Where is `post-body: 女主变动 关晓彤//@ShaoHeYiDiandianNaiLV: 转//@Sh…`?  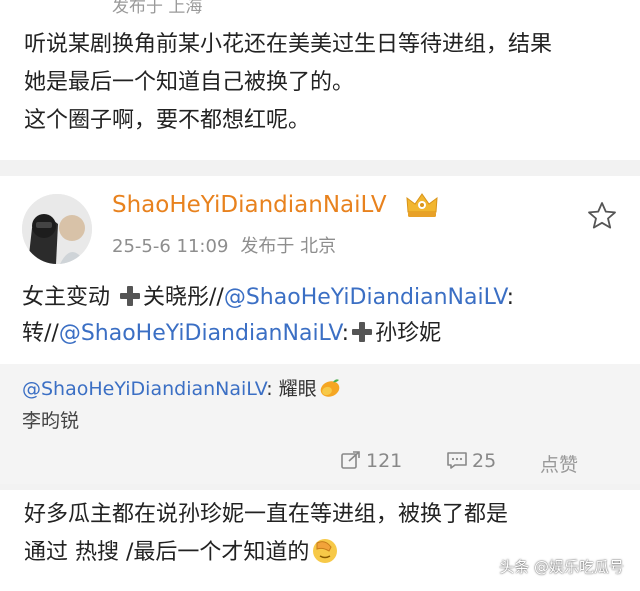 post-body: 女主变动 关晓彤//@ShaoHeYiDiandianNaiLV: 转//@Sh… is located at coordinates (324, 316).